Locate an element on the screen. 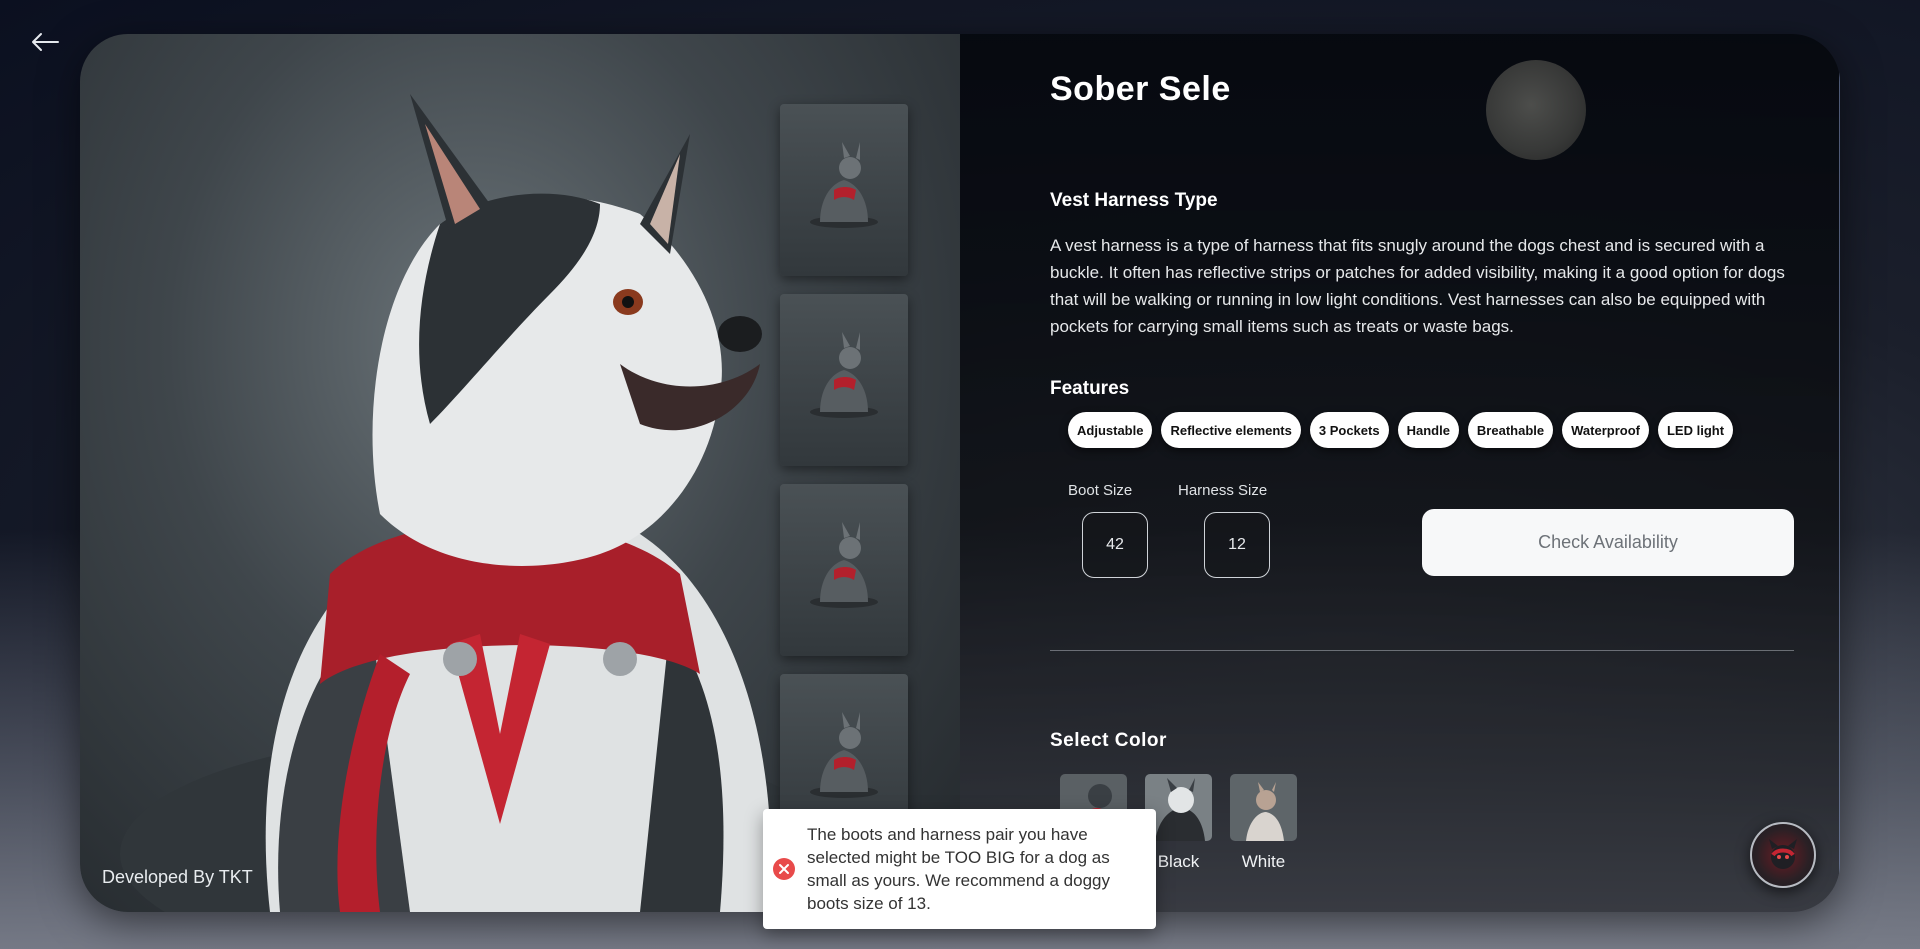  boot-size-input: 42 is located at coordinates (1115, 545).